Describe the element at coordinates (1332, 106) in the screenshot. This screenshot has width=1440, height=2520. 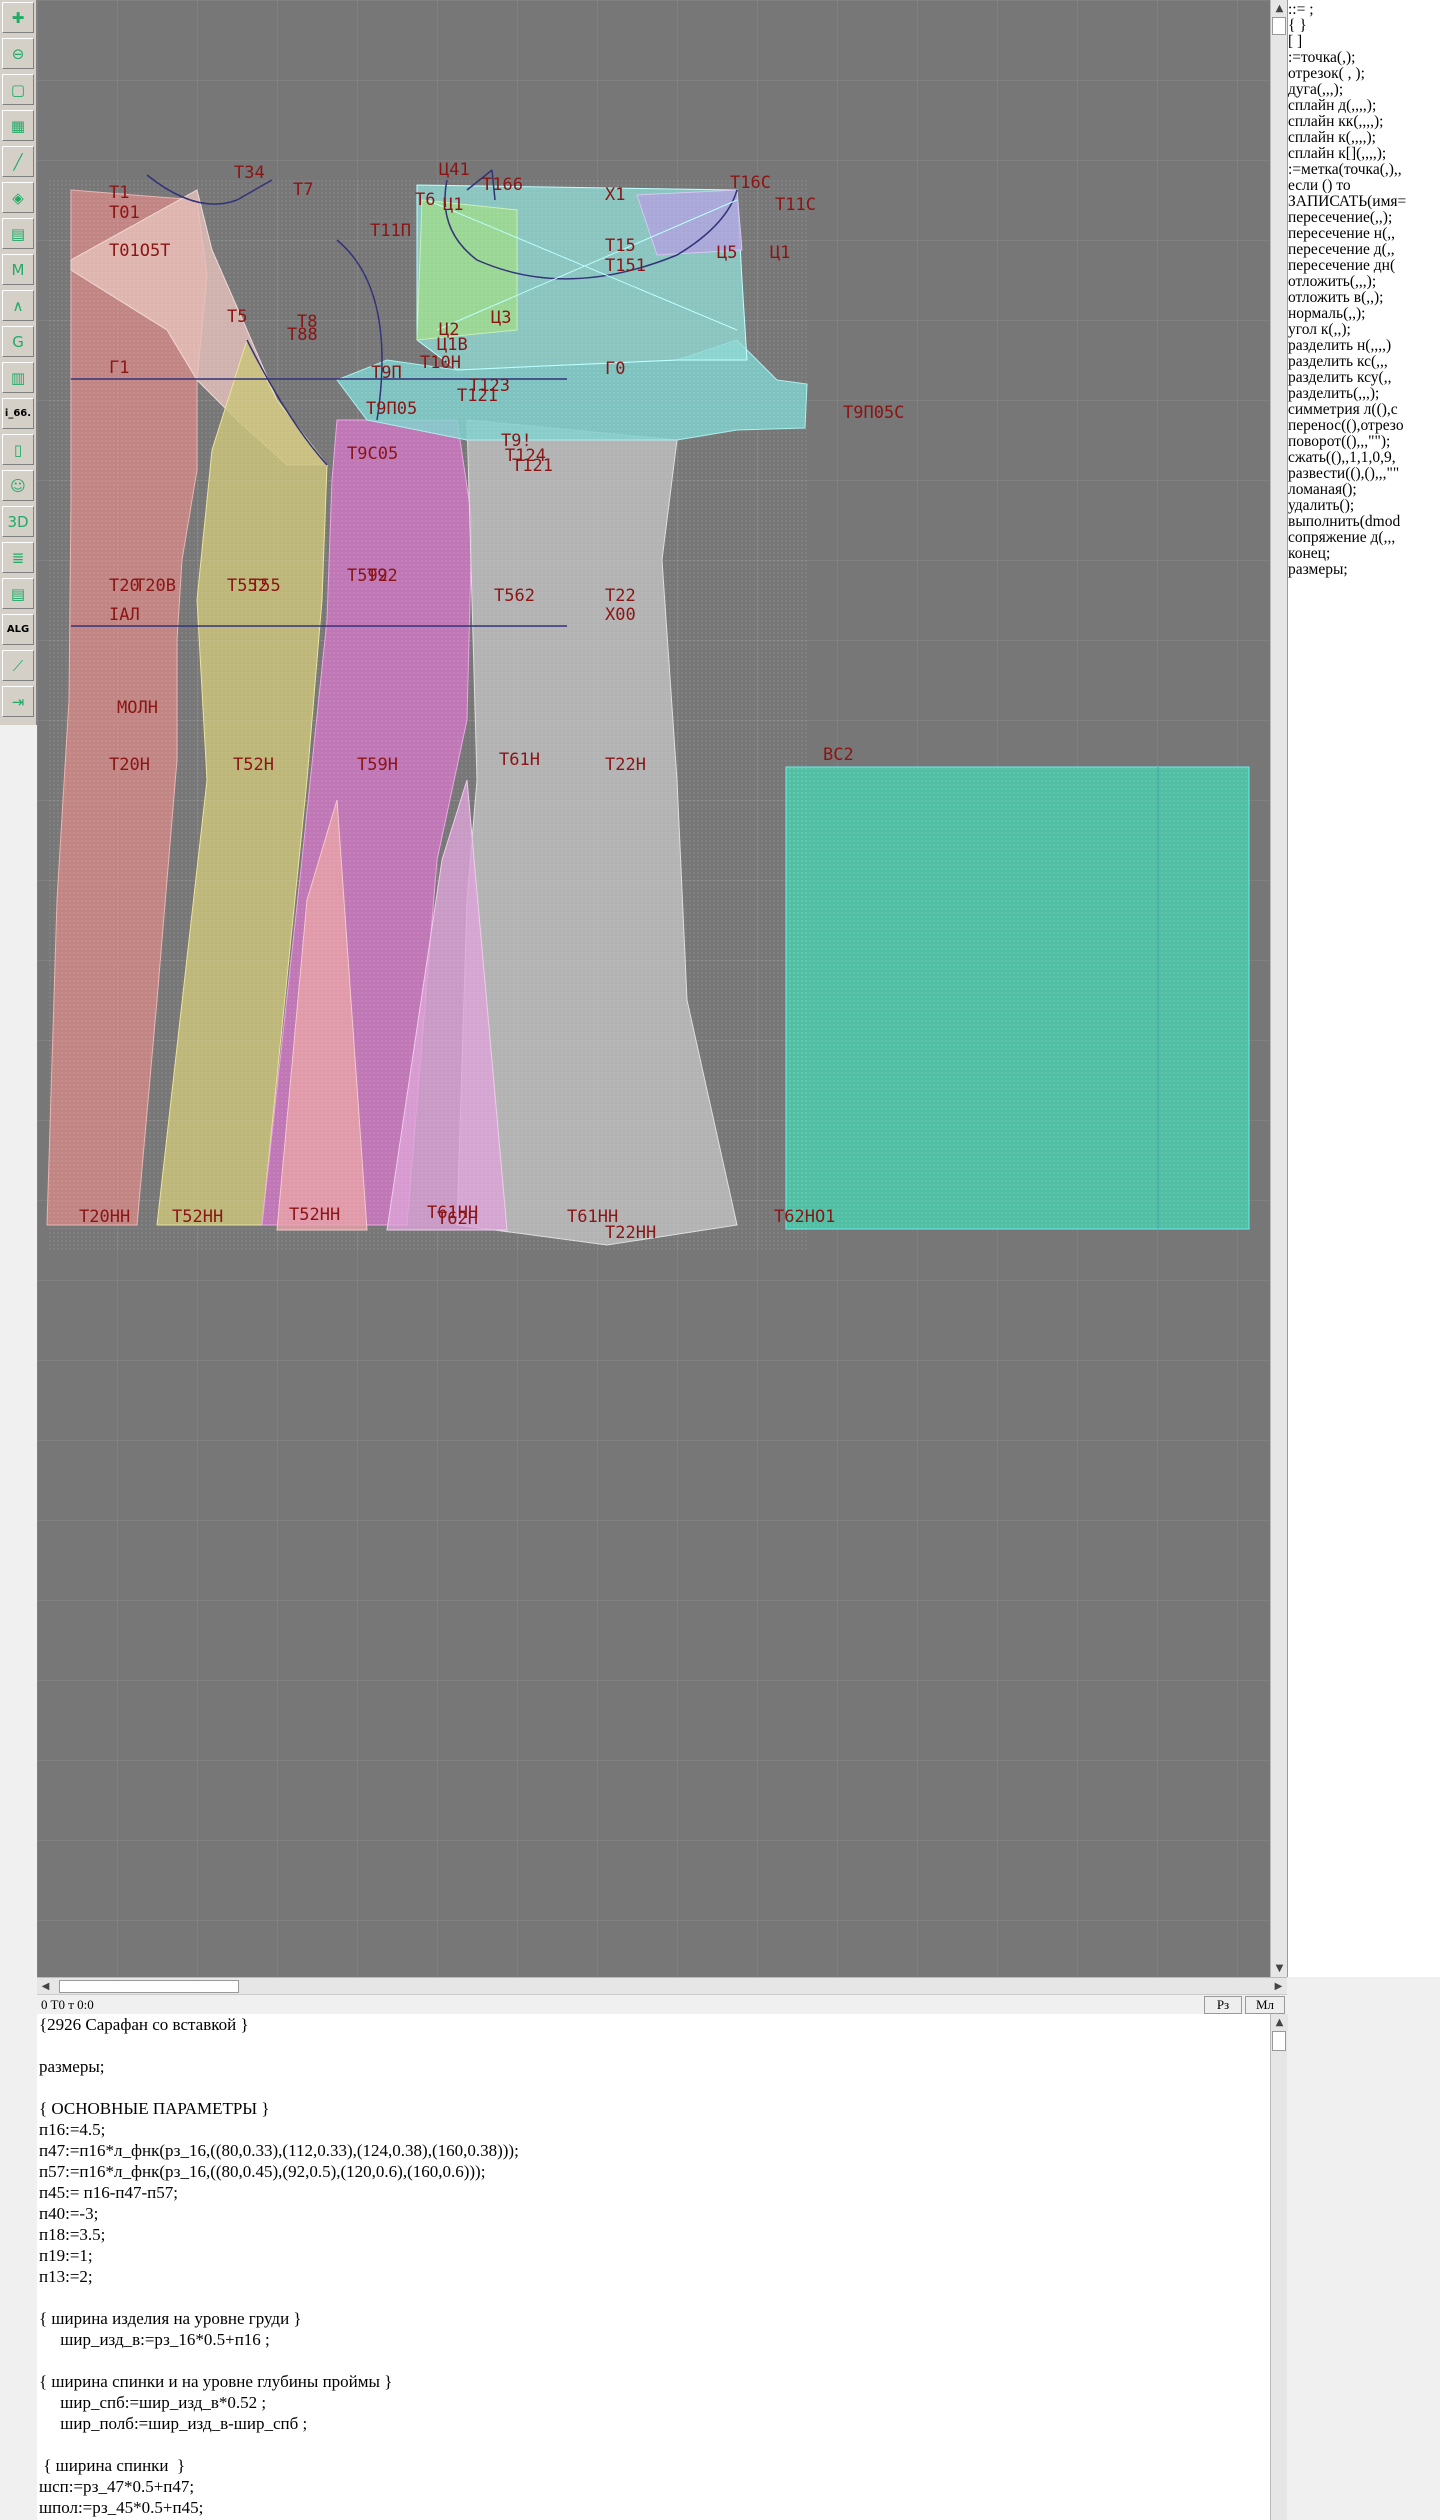
I see `command-item: сплайн д(,,,,);` at that location.